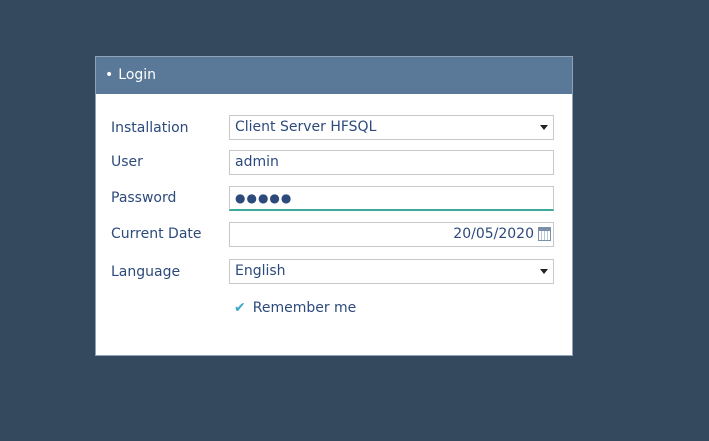 The width and height of the screenshot is (709, 441). I want to click on current-date-value: 20/05/2020, so click(493, 234).